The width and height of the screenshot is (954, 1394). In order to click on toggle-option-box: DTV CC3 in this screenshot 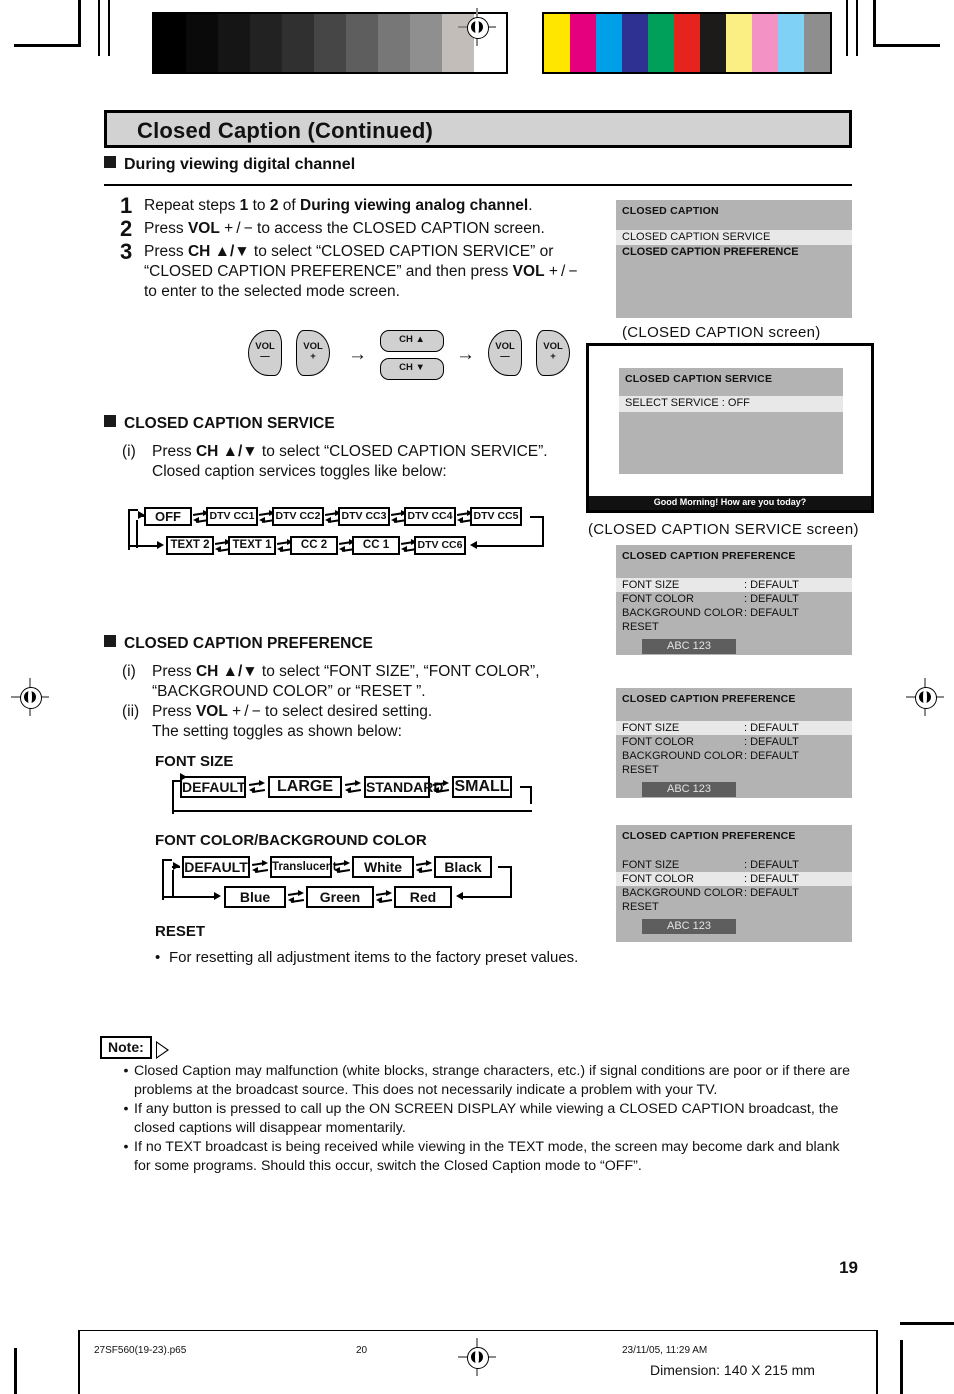, I will do `click(364, 516)`.